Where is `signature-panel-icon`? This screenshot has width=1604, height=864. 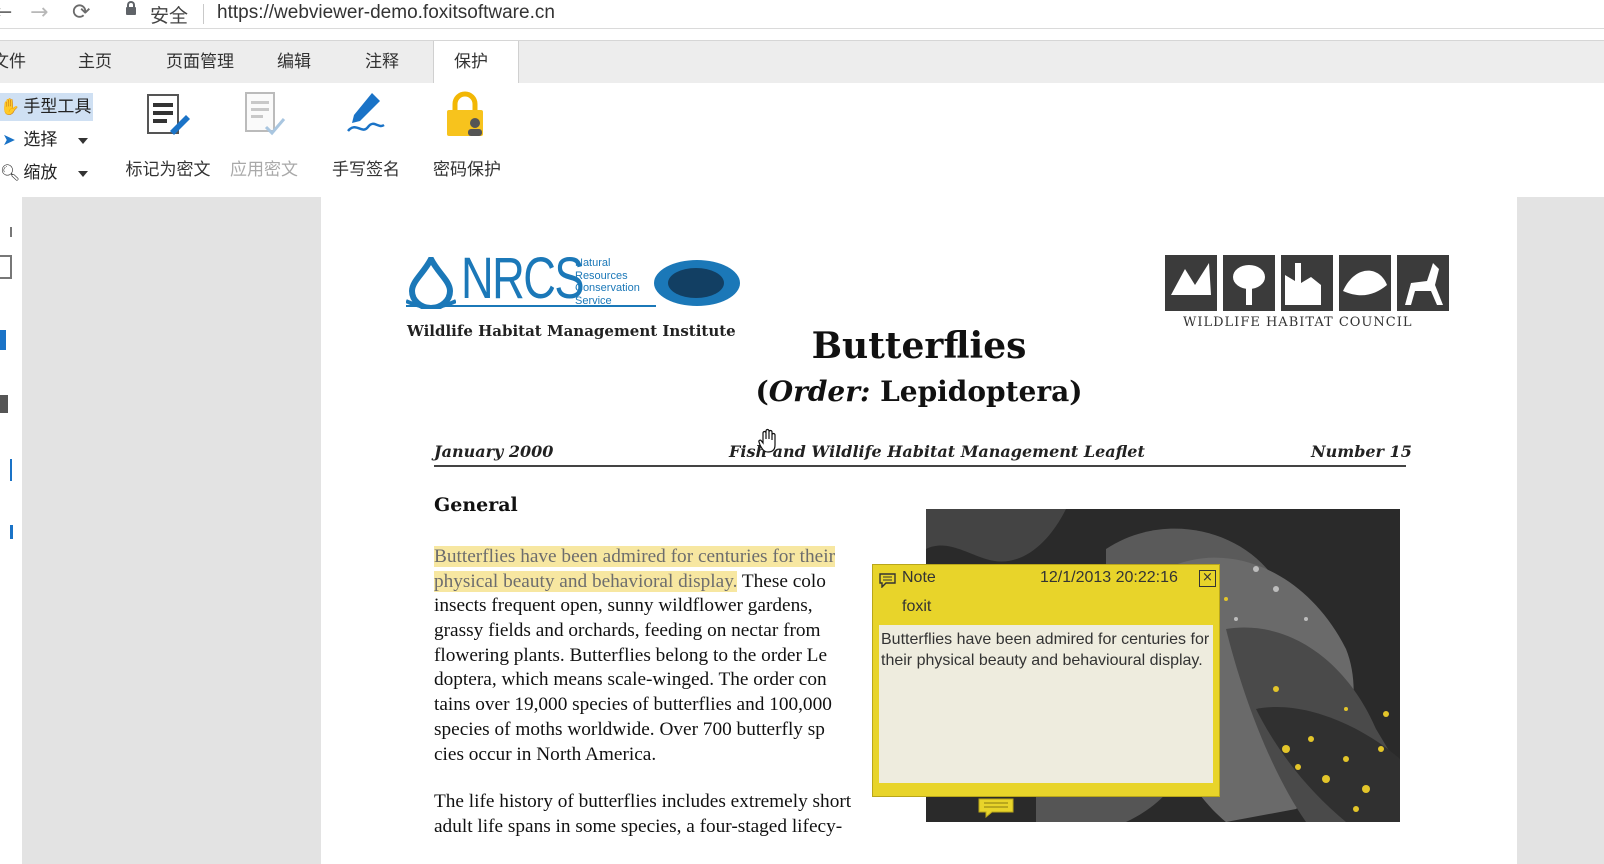
signature-panel-icon is located at coordinates (6, 470).